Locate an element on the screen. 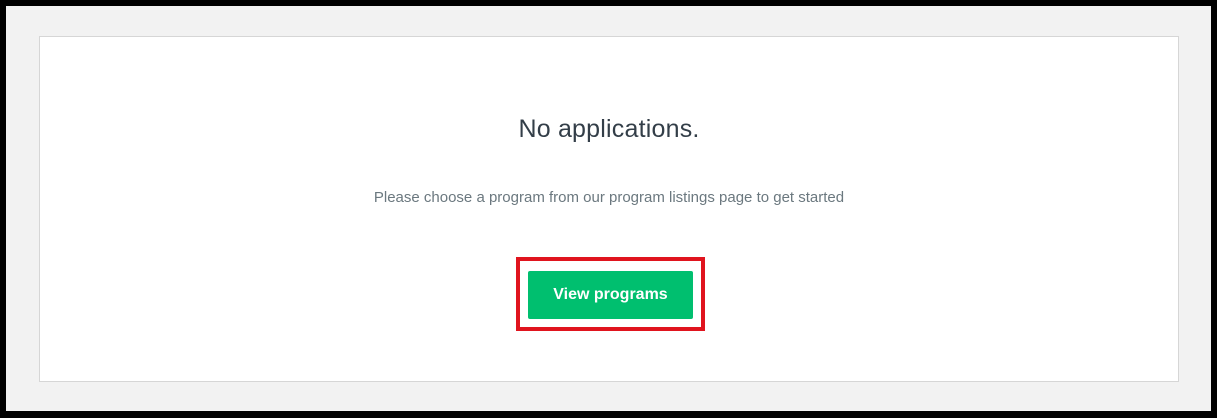  view-programs-button: View programs is located at coordinates (610, 295).